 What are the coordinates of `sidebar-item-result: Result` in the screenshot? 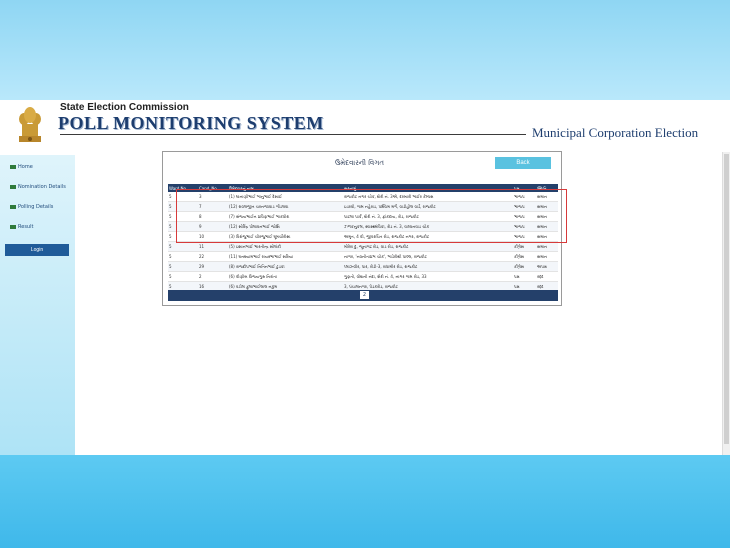 It's located at (21, 227).